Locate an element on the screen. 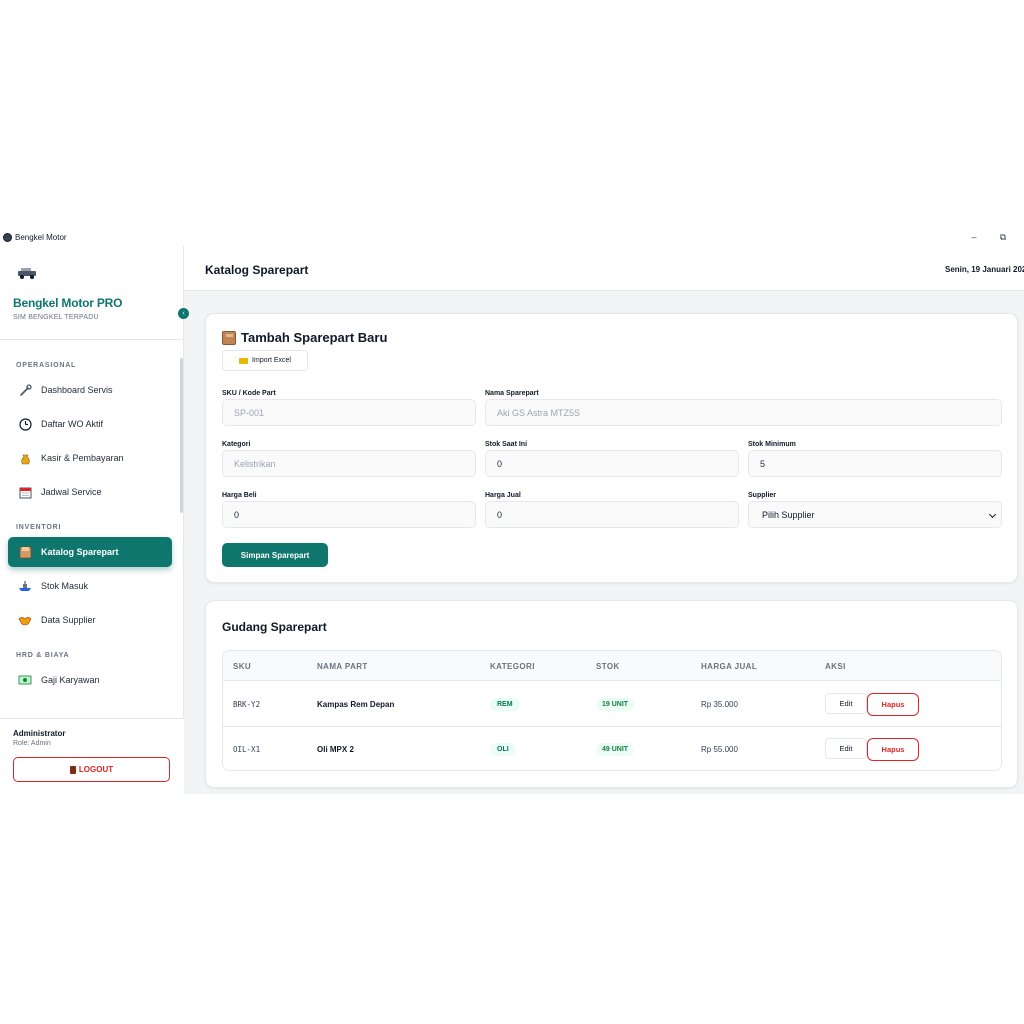 This screenshot has width=1024, height=1024. supplier-label: Supplier is located at coordinates (762, 495).